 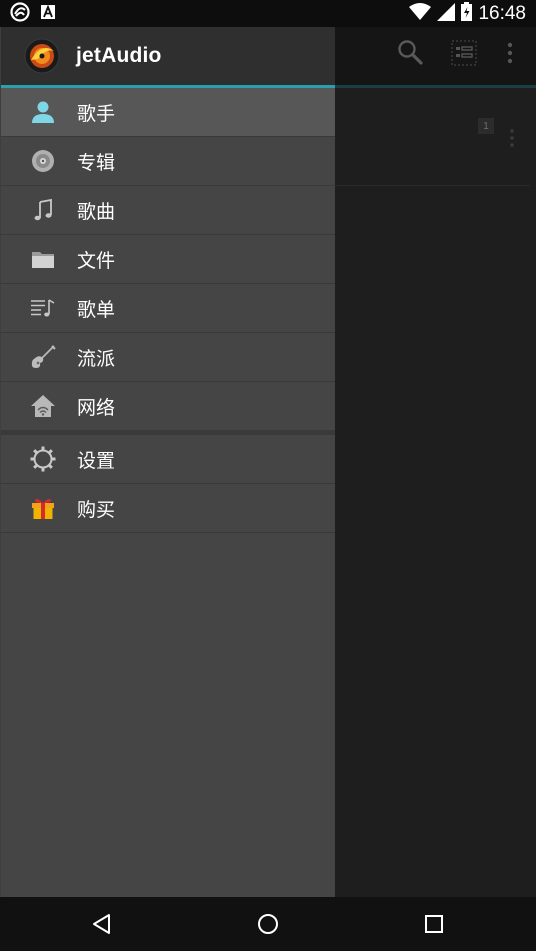 What do you see at coordinates (96, 460) in the screenshot?
I see `drawer-item-label: 设置` at bounding box center [96, 460].